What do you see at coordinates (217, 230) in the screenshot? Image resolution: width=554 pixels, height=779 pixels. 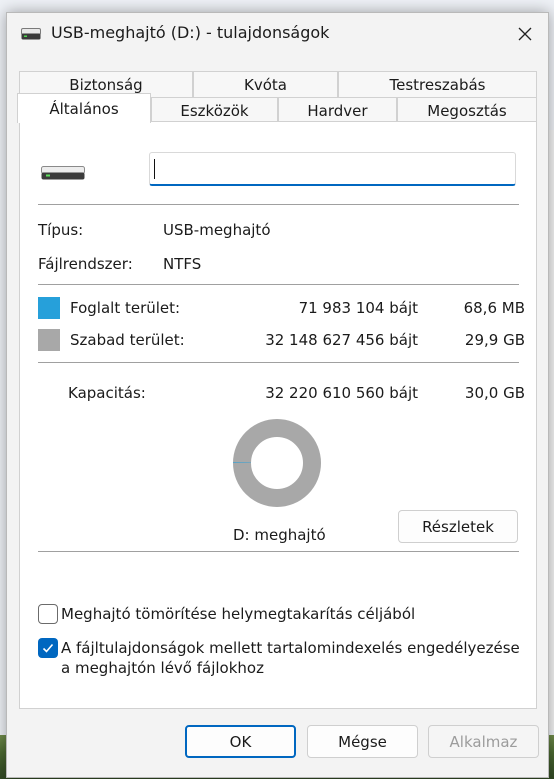 I see `type-value: USB-meghajtó` at bounding box center [217, 230].